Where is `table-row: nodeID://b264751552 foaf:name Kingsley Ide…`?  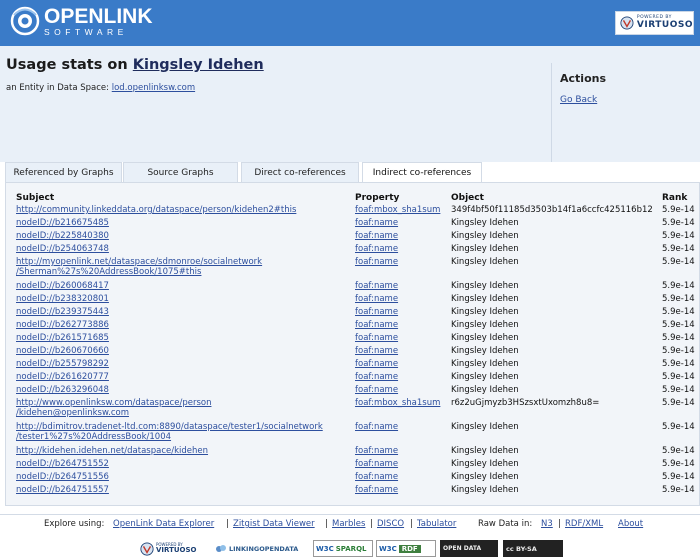
table-row: nodeID://b264751552 foaf:name Kingsley Ide… is located at coordinates (350, 465).